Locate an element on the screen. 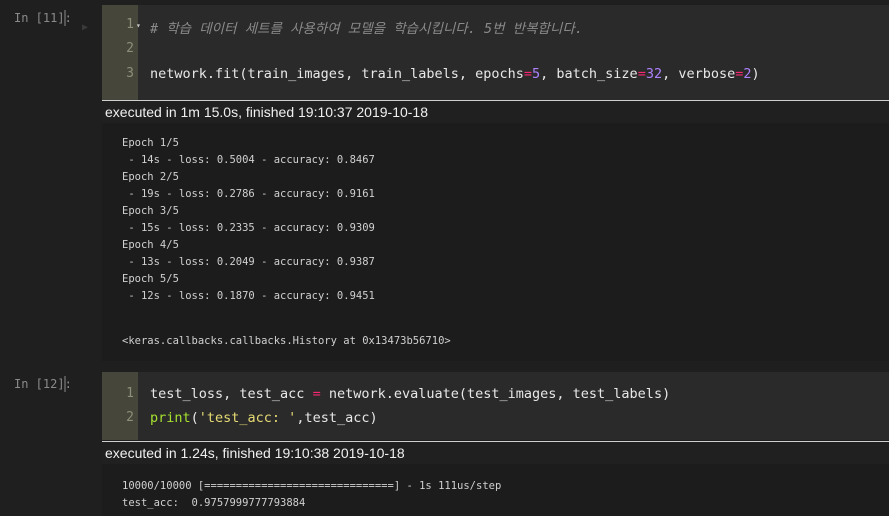 The height and width of the screenshot is (516, 889). fold-arrow-icon: ▾ is located at coordinates (138, 25).